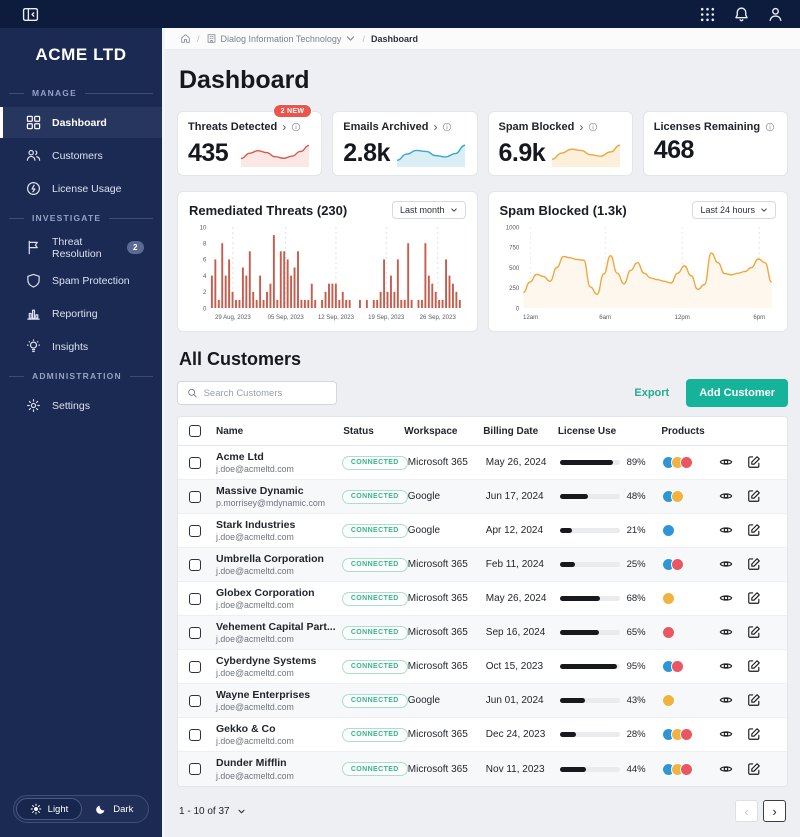 Image resolution: width=800 pixels, height=837 pixels. Describe the element at coordinates (636, 734) in the screenshot. I see `license-use-percent: 28%` at that location.